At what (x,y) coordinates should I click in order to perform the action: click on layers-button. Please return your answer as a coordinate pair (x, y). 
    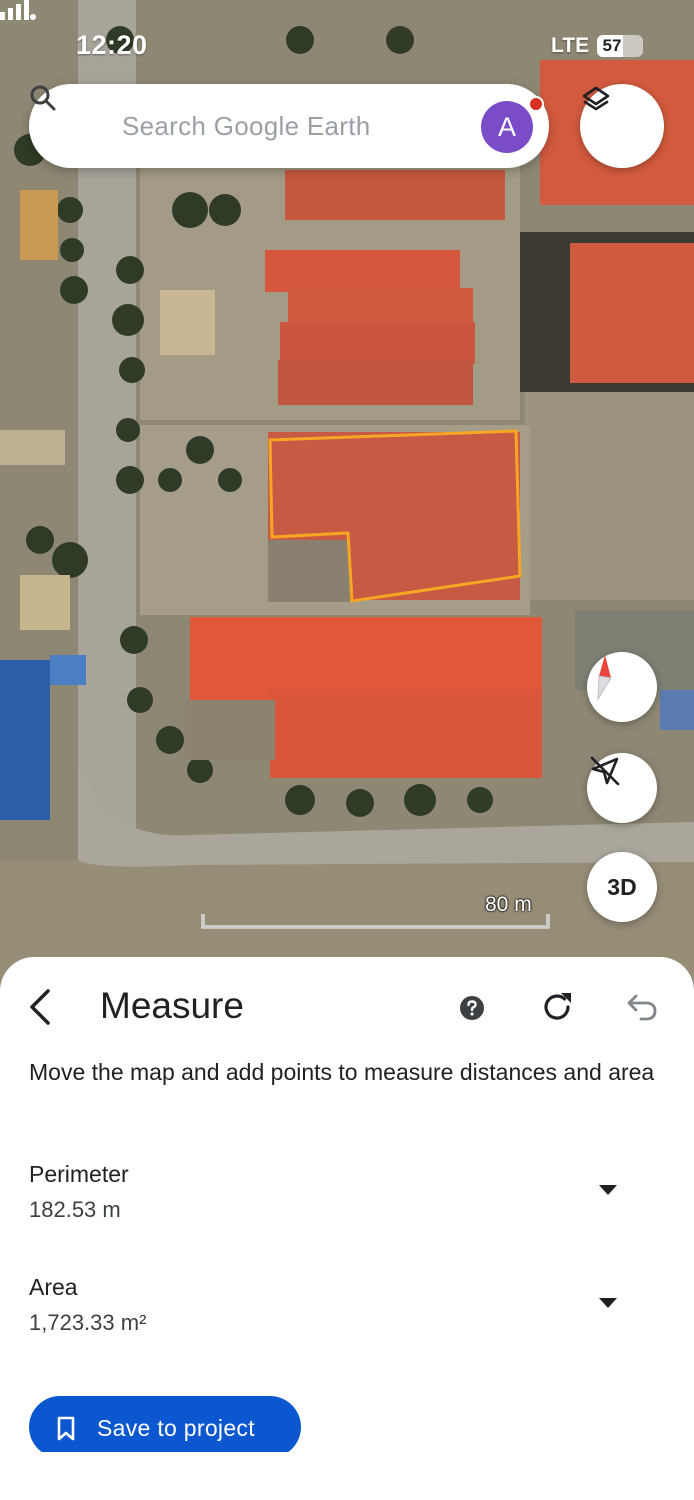
    Looking at the image, I should click on (622, 126).